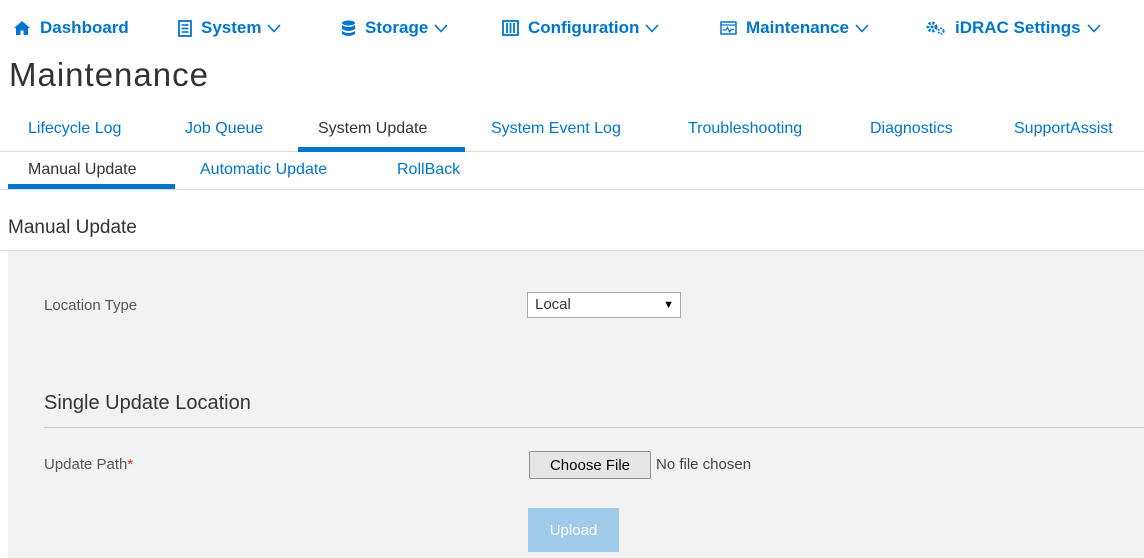  I want to click on gears-icon, so click(935, 28).